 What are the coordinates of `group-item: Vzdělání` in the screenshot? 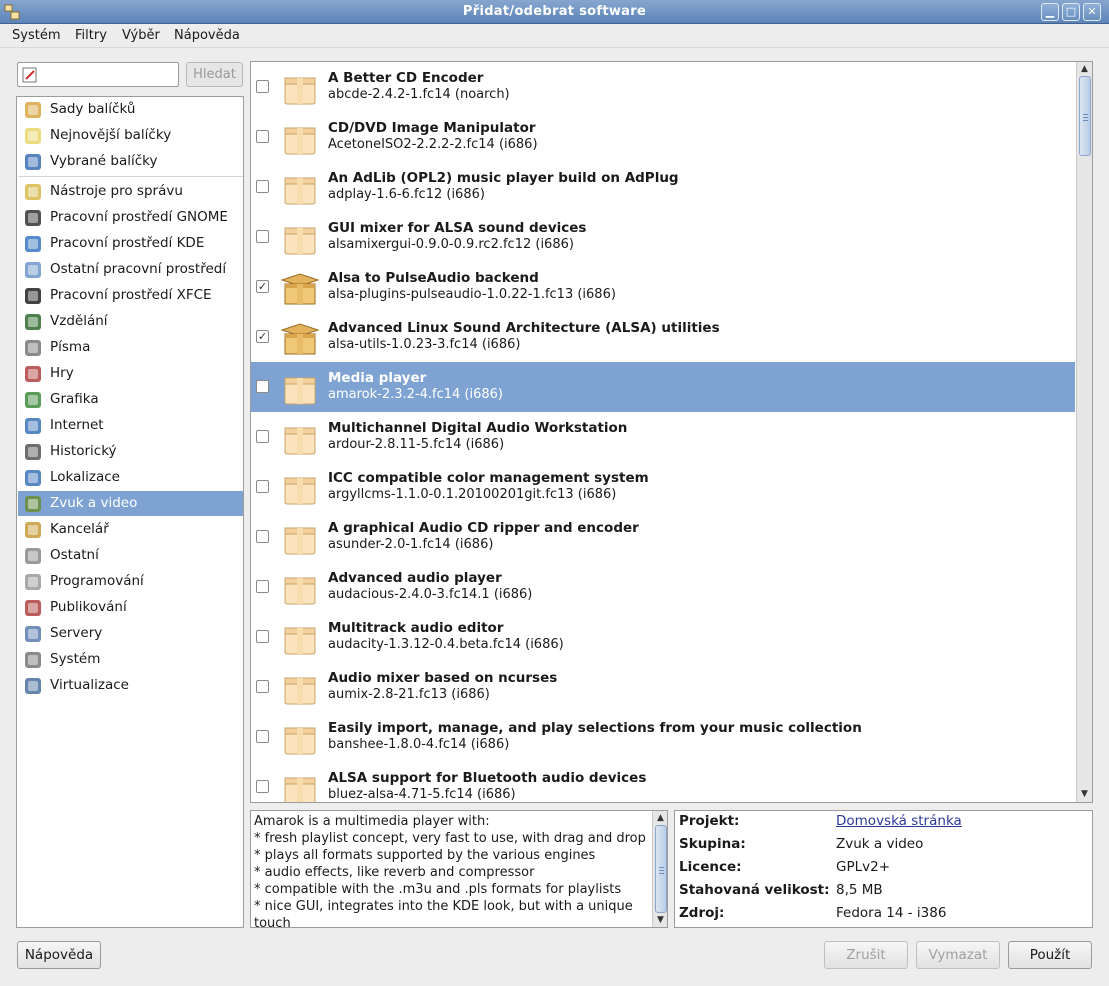 It's located at (130, 321).